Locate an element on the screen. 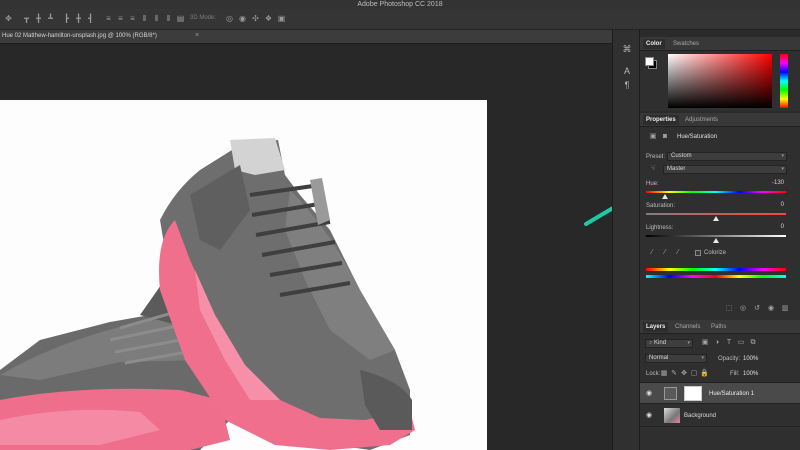 This screenshot has width=800, height=450. 3d-rotate-icon: ◎ is located at coordinates (229, 18).